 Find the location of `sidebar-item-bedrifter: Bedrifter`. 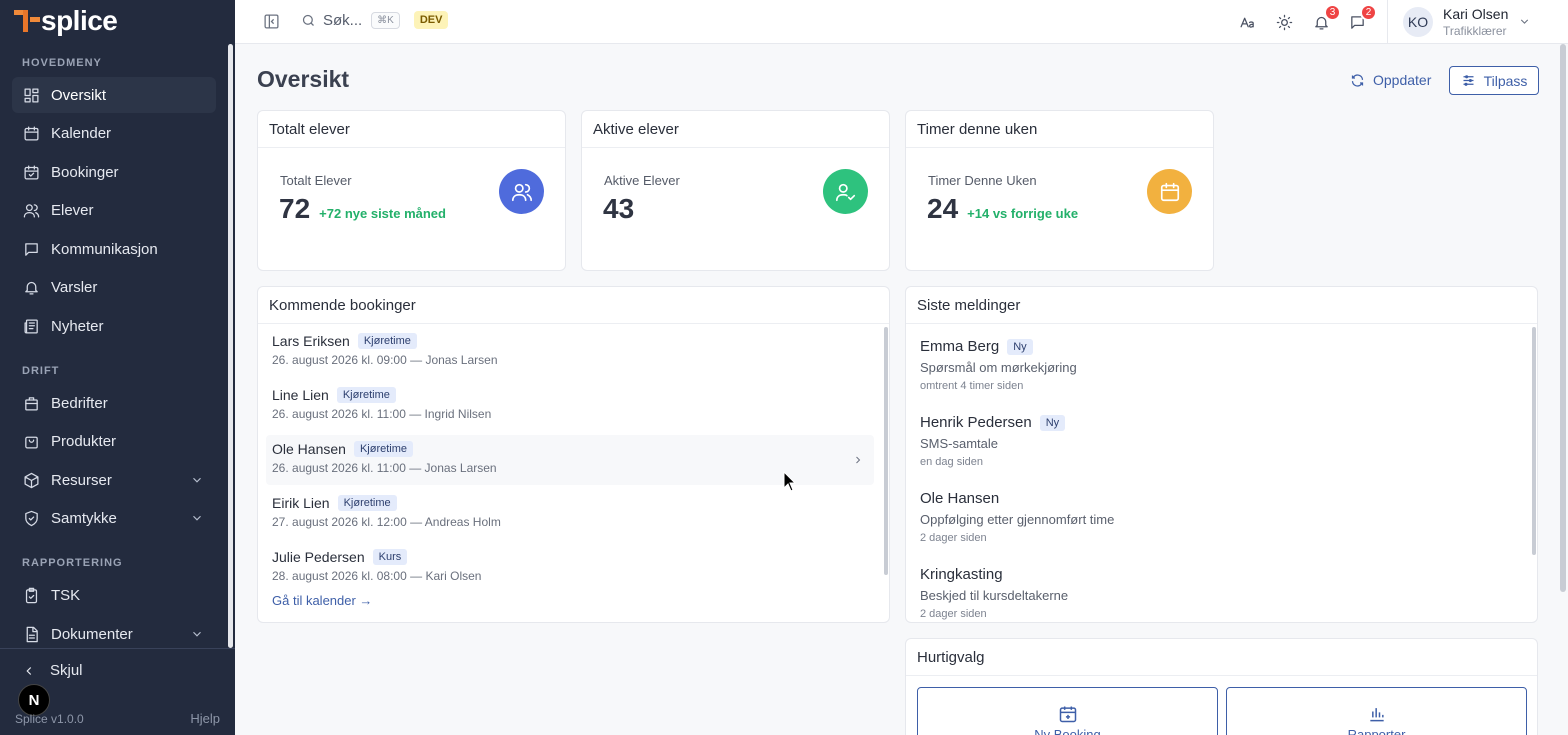

sidebar-item-bedrifter: Bedrifter is located at coordinates (114, 403).